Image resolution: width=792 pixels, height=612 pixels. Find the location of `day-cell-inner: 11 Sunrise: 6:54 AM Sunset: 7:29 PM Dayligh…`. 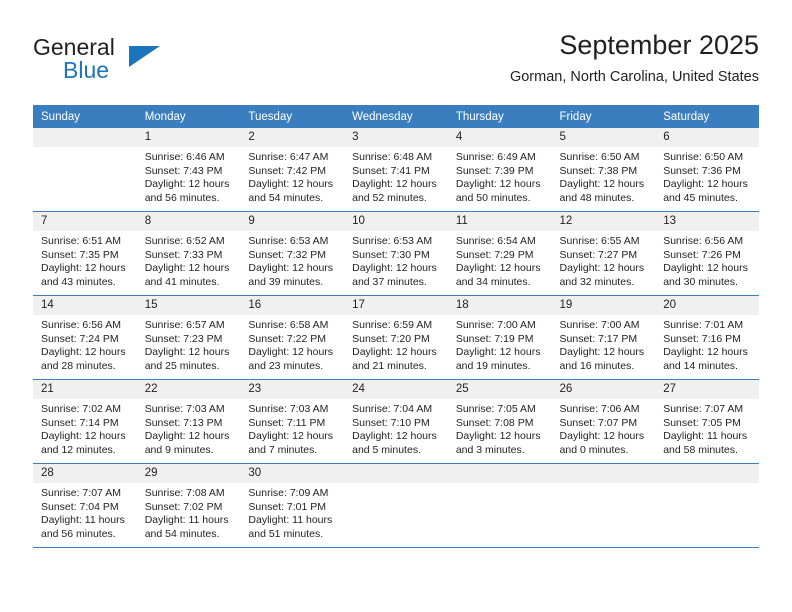

day-cell-inner: 11 Sunrise: 6:54 AM Sunset: 7:29 PM Dayligh… is located at coordinates (499, 253).